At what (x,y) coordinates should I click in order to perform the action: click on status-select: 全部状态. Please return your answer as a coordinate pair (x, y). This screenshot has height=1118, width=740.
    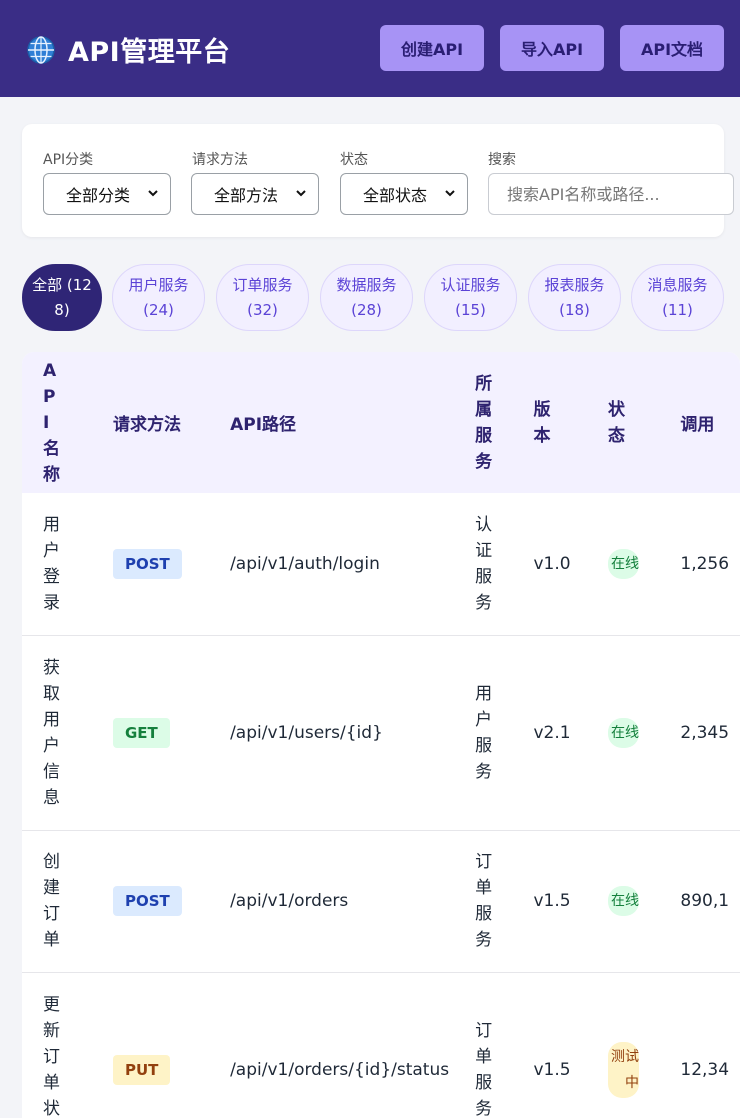
    Looking at the image, I should click on (404, 194).